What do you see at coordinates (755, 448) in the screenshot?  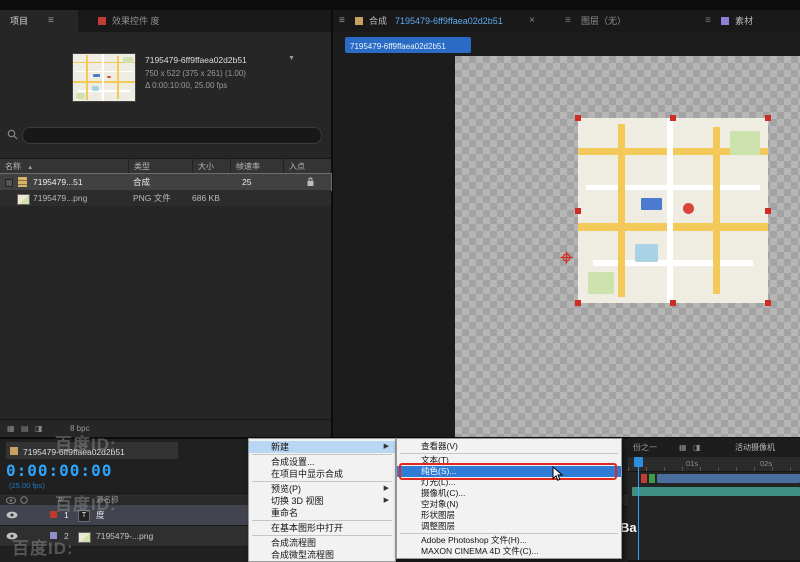 I see `active-camera-dropdown: 活动摄像机` at bounding box center [755, 448].